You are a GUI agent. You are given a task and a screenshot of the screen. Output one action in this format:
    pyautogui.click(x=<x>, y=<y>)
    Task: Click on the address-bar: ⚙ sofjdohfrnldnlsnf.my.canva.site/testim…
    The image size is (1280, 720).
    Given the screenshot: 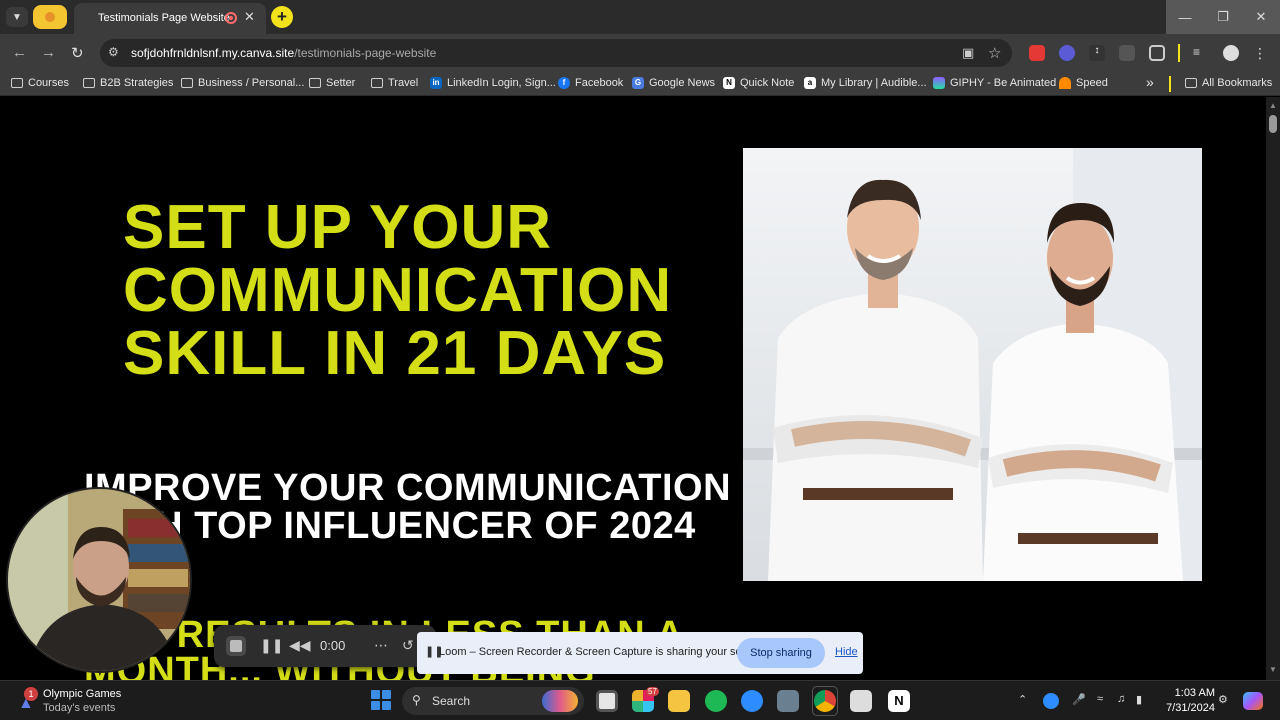 What is the action you would take?
    pyautogui.click(x=556, y=53)
    